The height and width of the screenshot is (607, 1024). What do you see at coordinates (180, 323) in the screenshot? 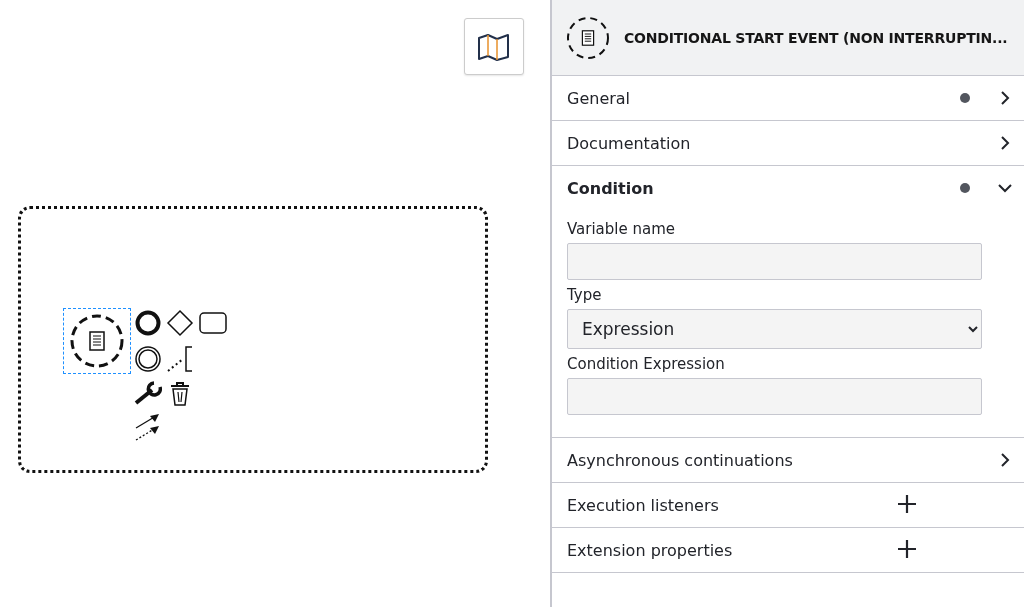
I see `gateway-icon` at bounding box center [180, 323].